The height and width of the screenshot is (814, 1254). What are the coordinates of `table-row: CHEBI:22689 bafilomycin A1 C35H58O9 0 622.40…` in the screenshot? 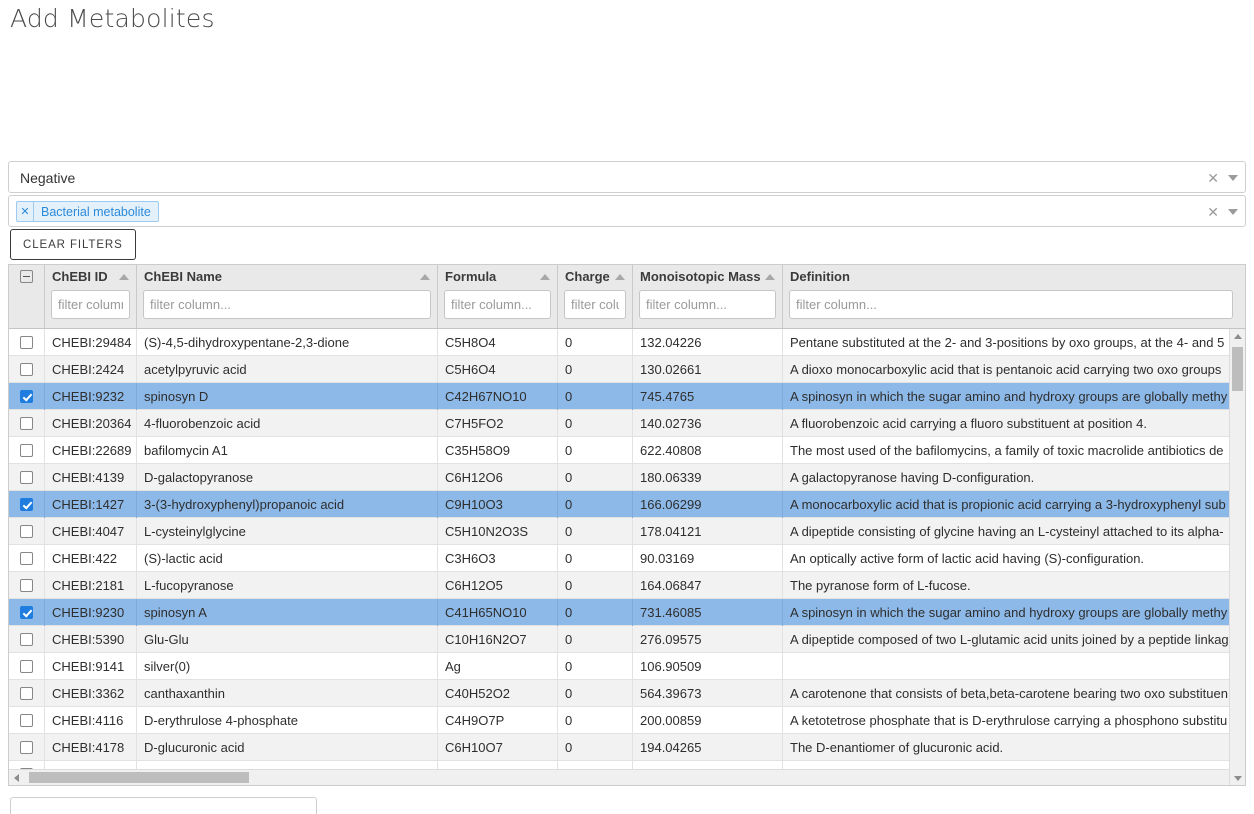 It's located at (627, 450).